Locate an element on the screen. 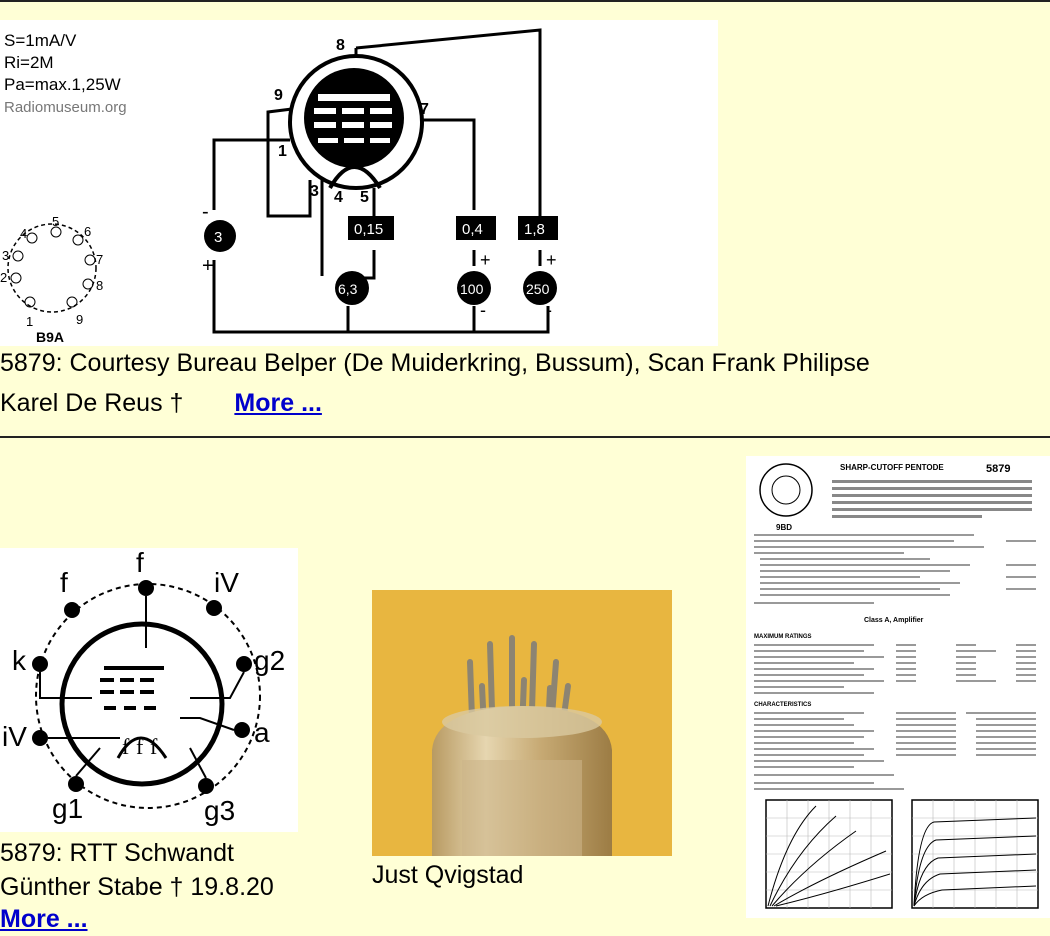  meter-plate-current: 1,8 is located at coordinates (538, 228).